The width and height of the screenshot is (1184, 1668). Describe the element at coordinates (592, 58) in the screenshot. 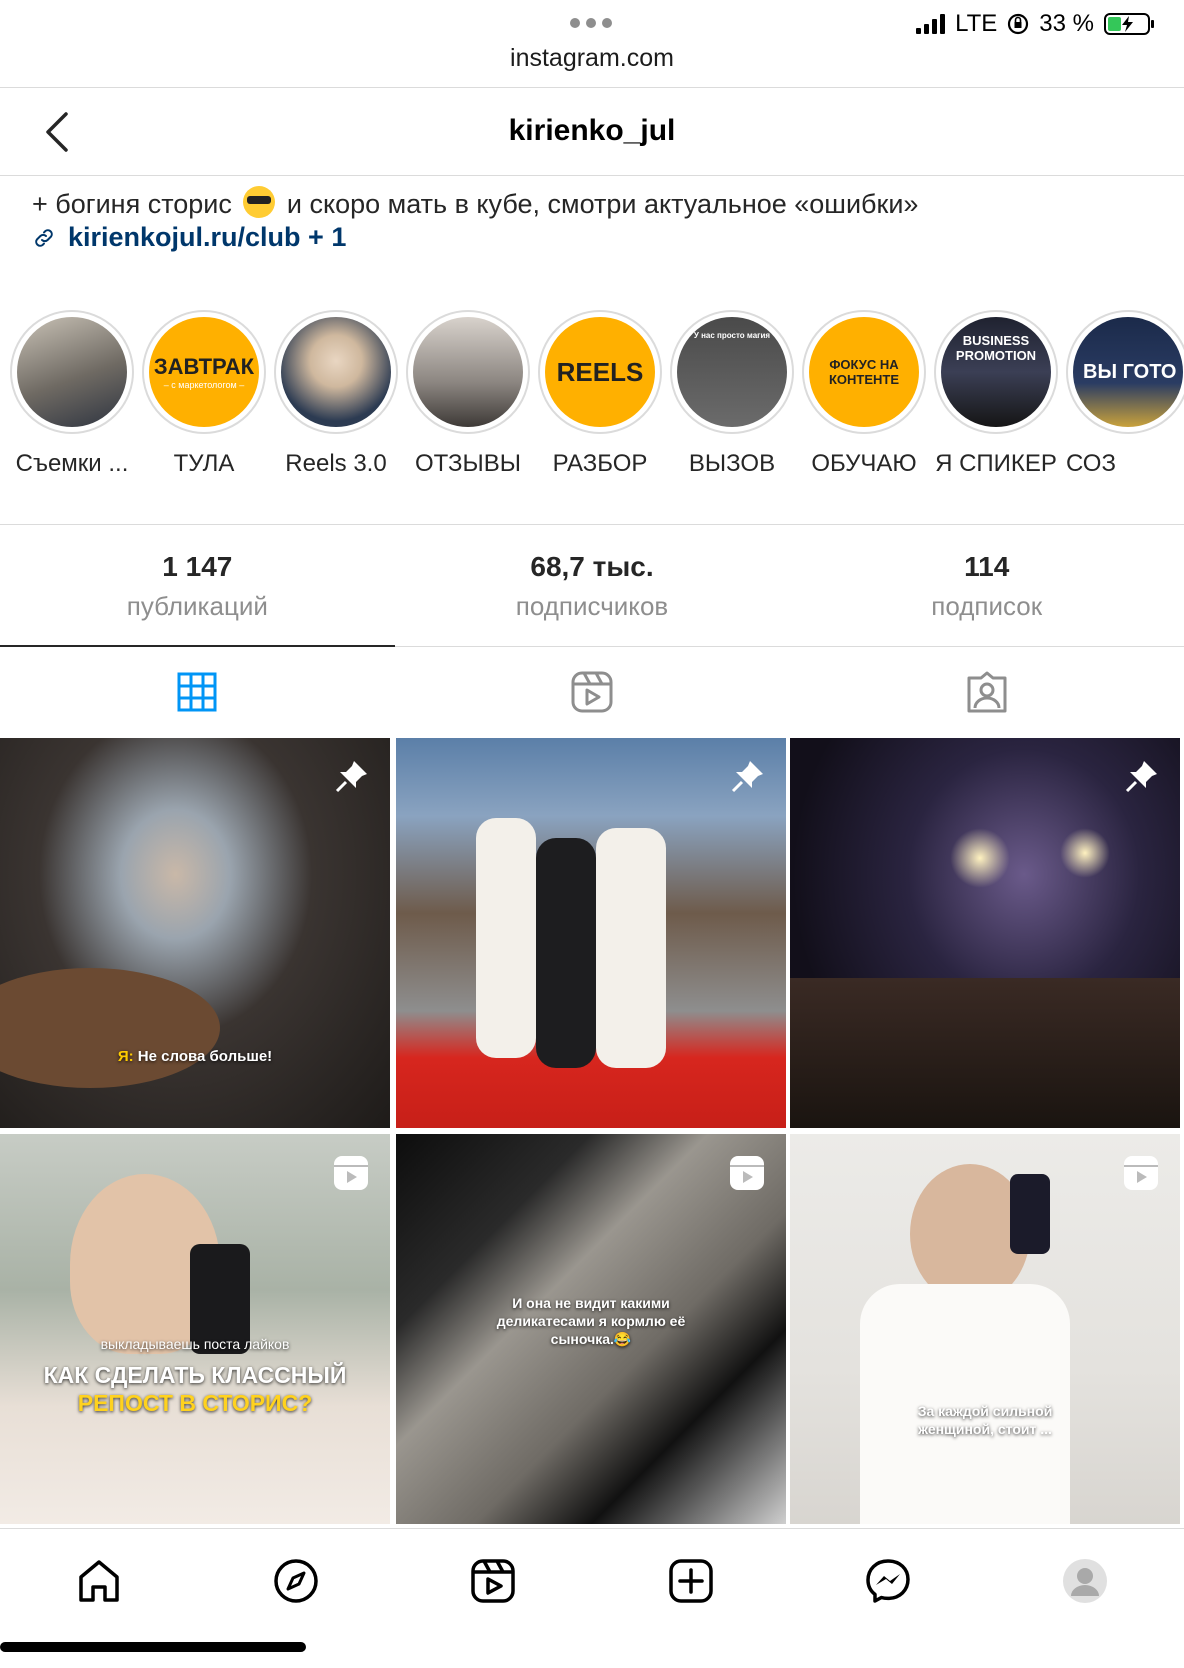

I see `url-text: instagram.com` at that location.